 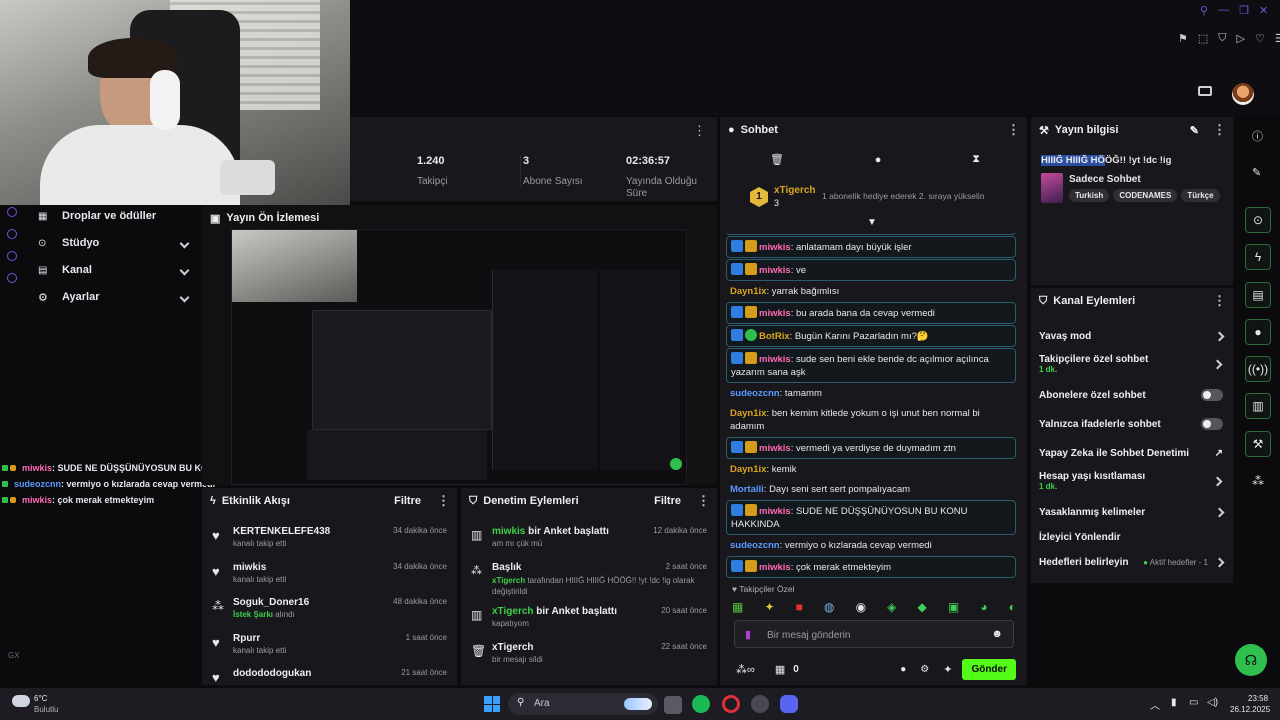 I want to click on emote: ◉, so click(x=861, y=607).